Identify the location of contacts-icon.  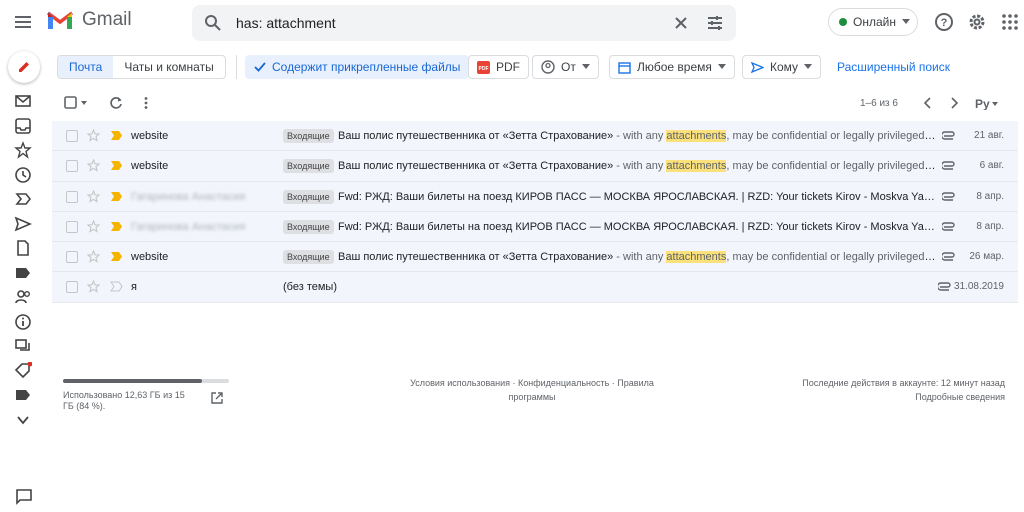
(23, 297).